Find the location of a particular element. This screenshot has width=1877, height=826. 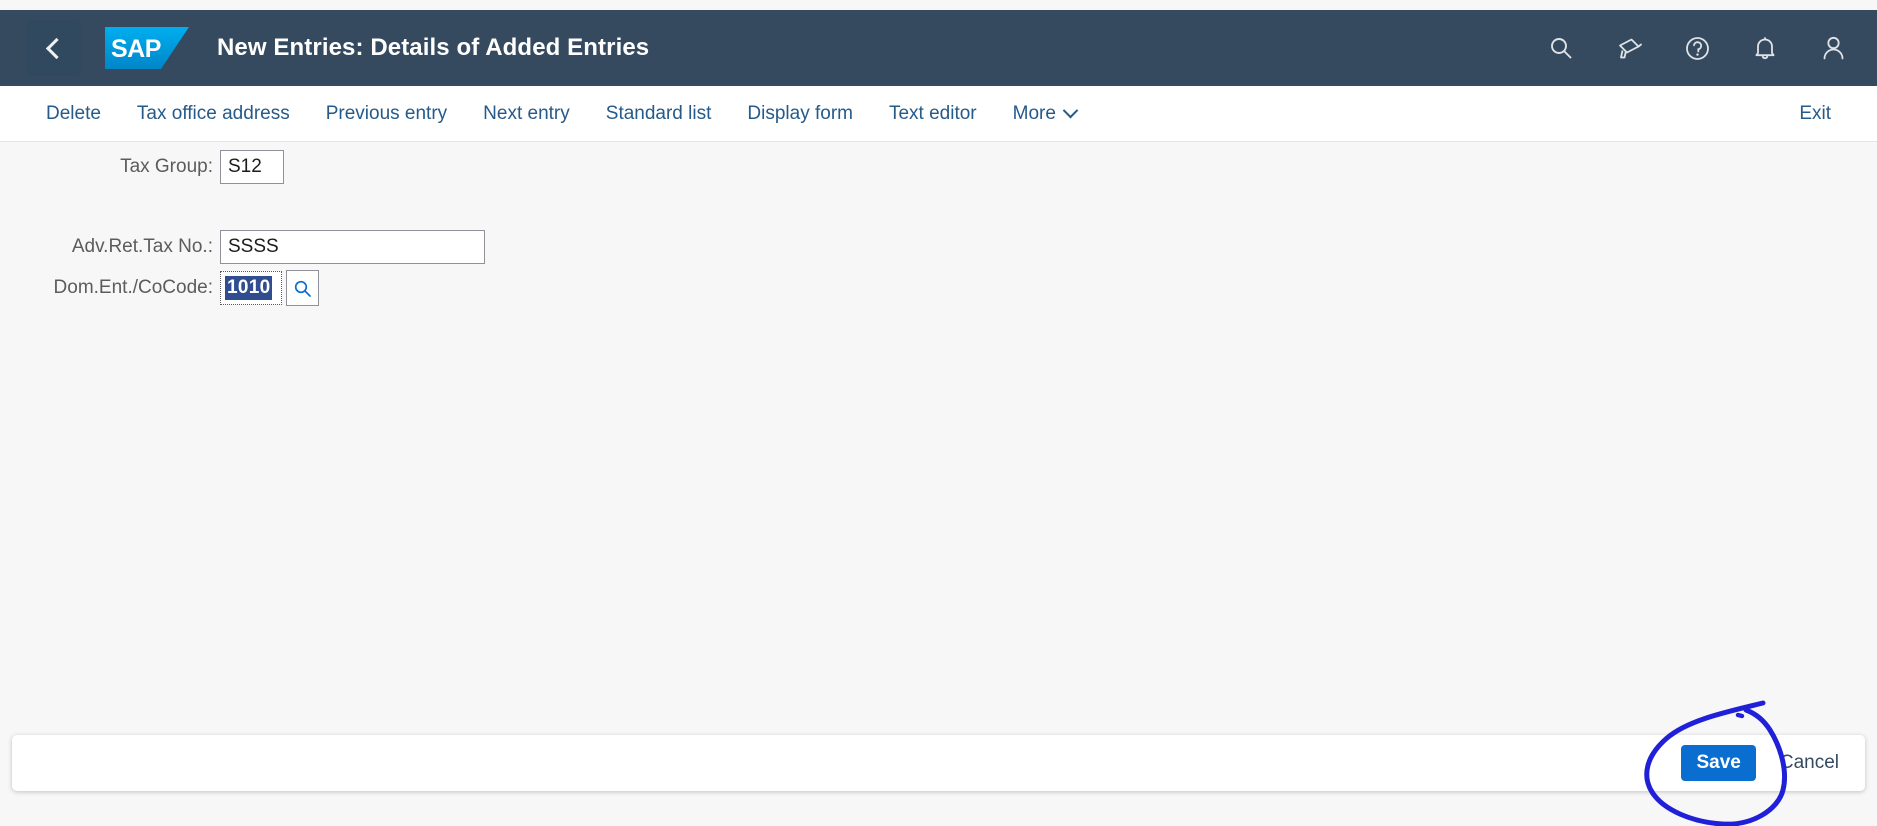

toolbar-item-next-entry: Next entry is located at coordinates (526, 114).